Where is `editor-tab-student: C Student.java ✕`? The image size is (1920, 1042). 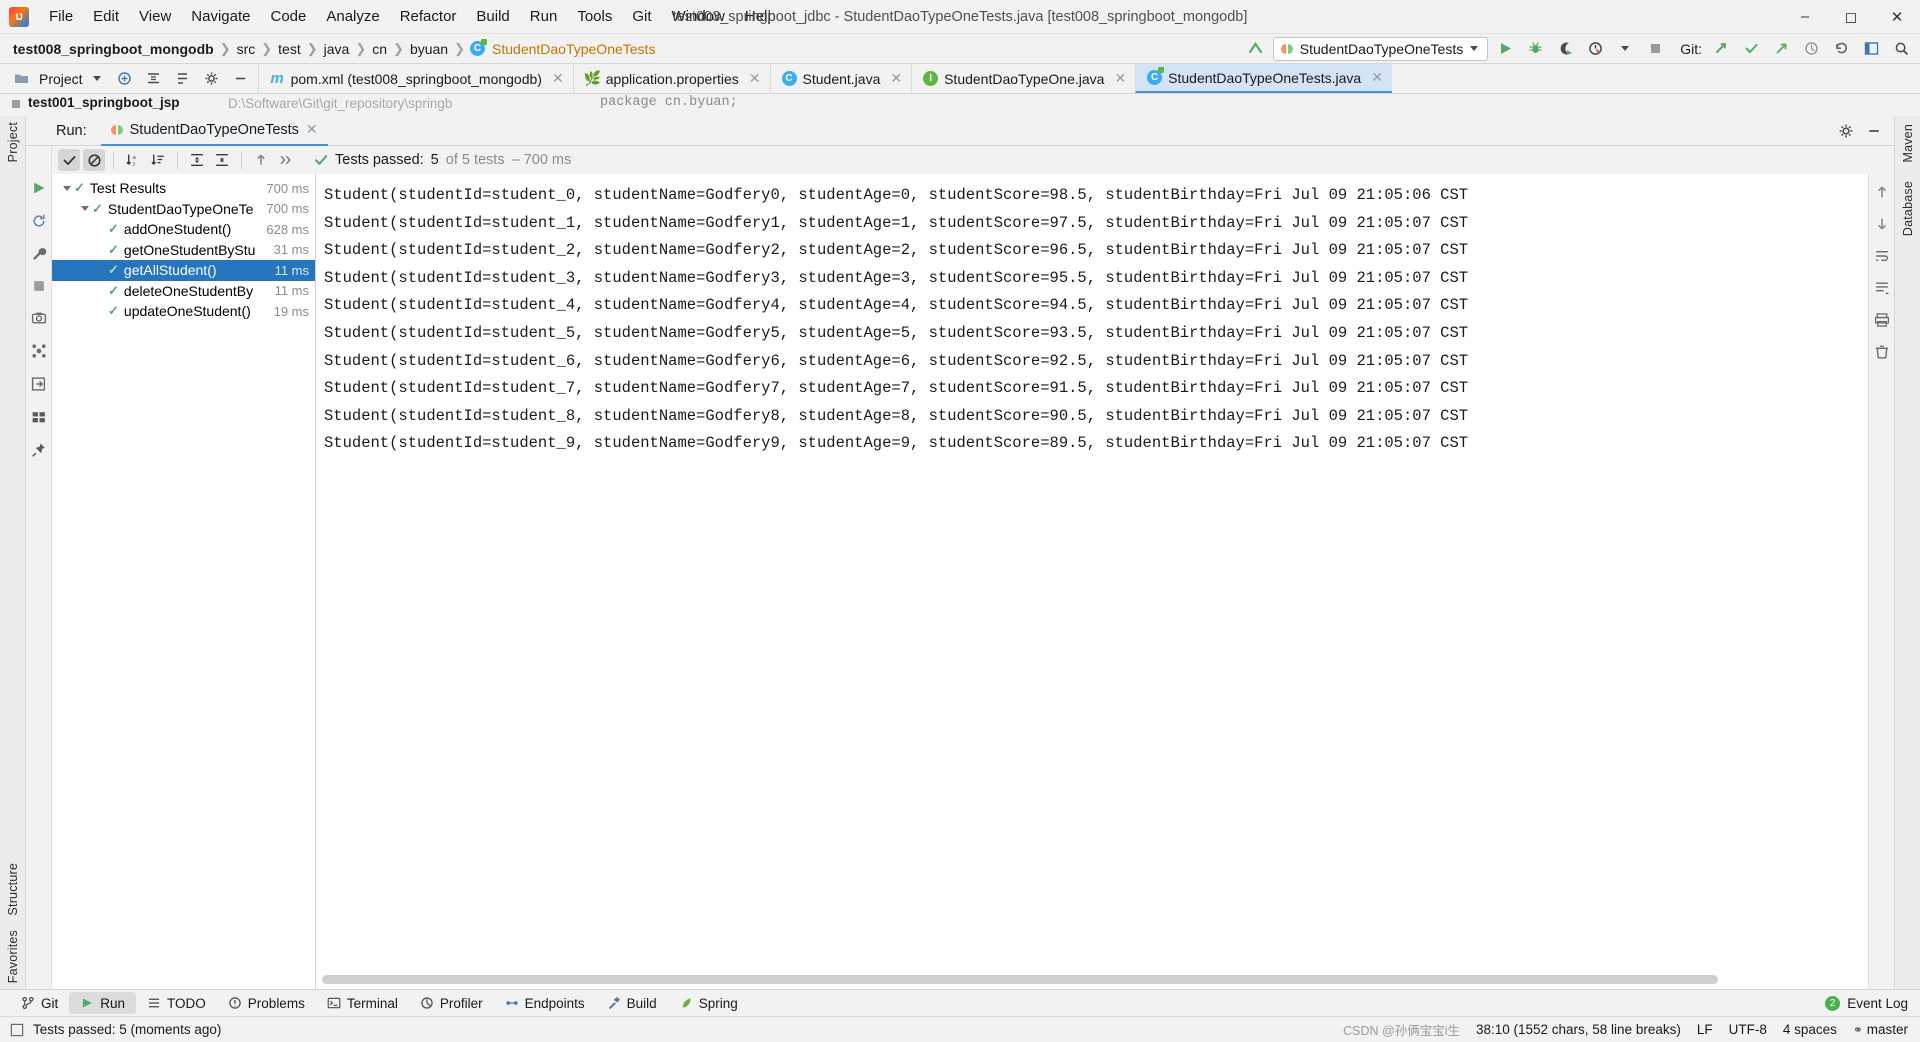
editor-tab-student: C Student.java ✕ is located at coordinates (840, 78).